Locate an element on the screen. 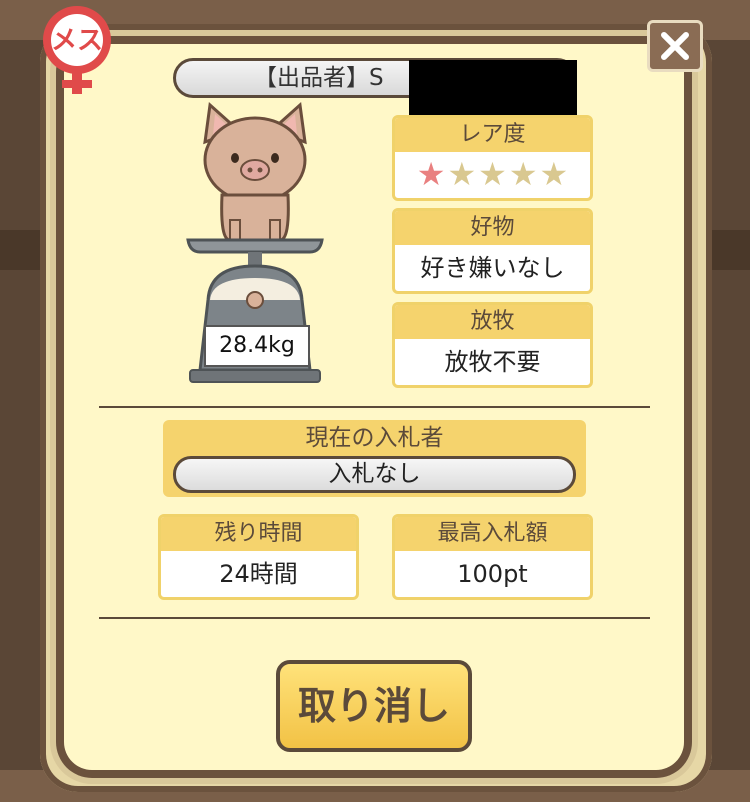 This screenshot has height=802, width=750. grazing-value: 放牧不要 is located at coordinates (492, 362).